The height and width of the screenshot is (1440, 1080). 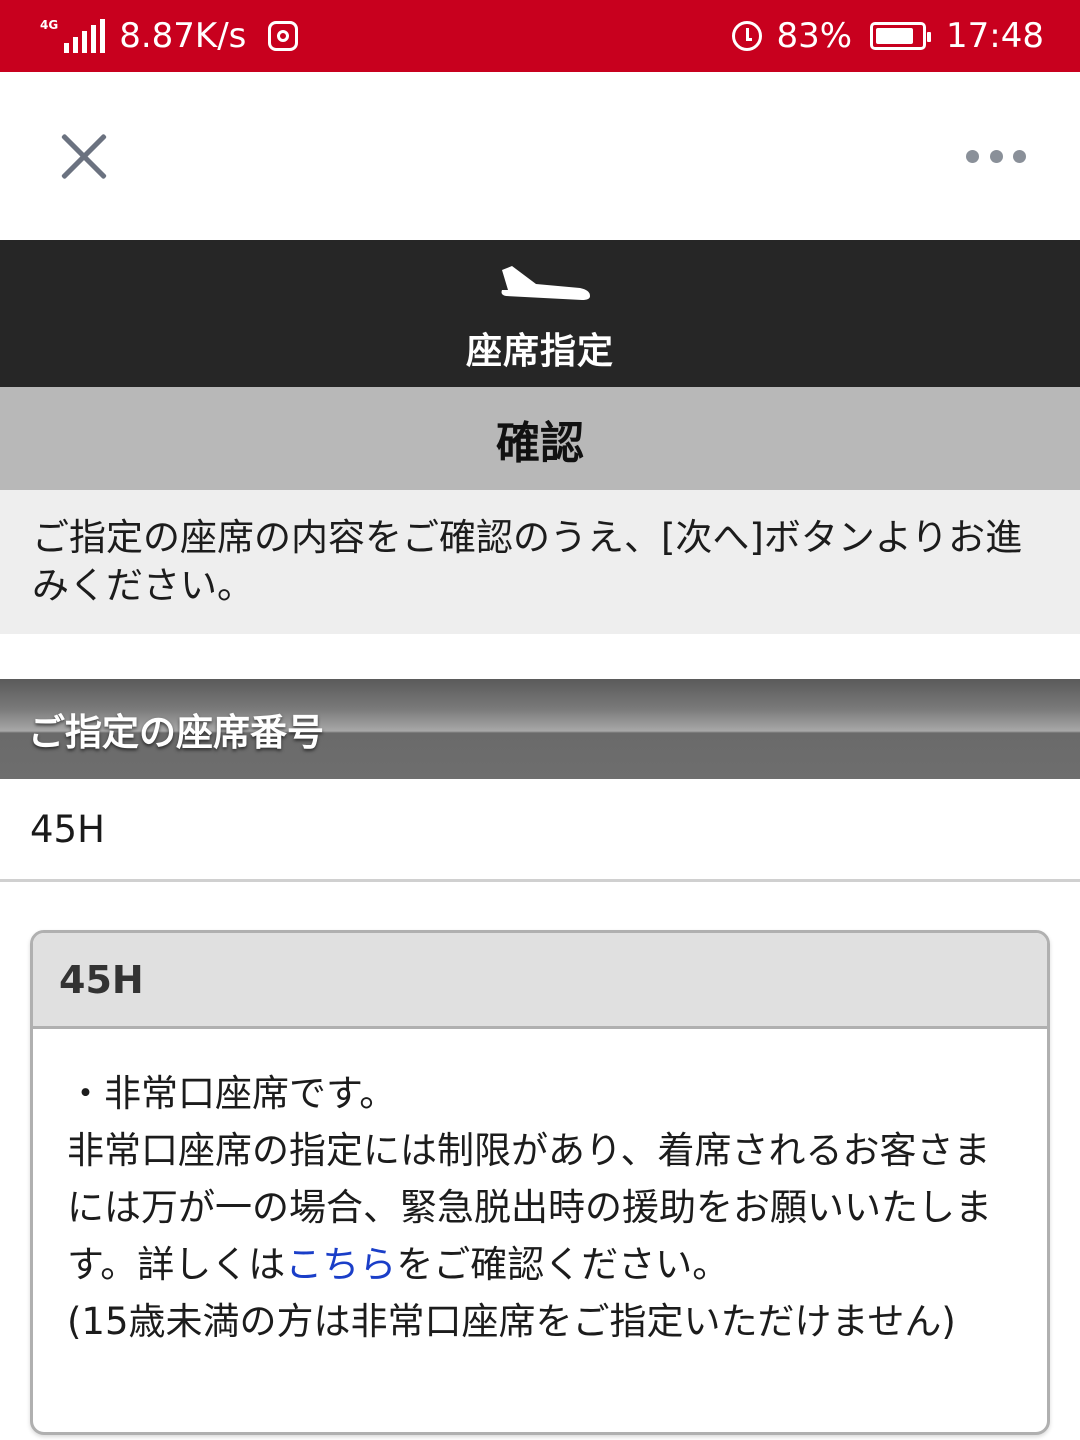 I want to click on network-speed: 8.87K/s, so click(x=183, y=36).